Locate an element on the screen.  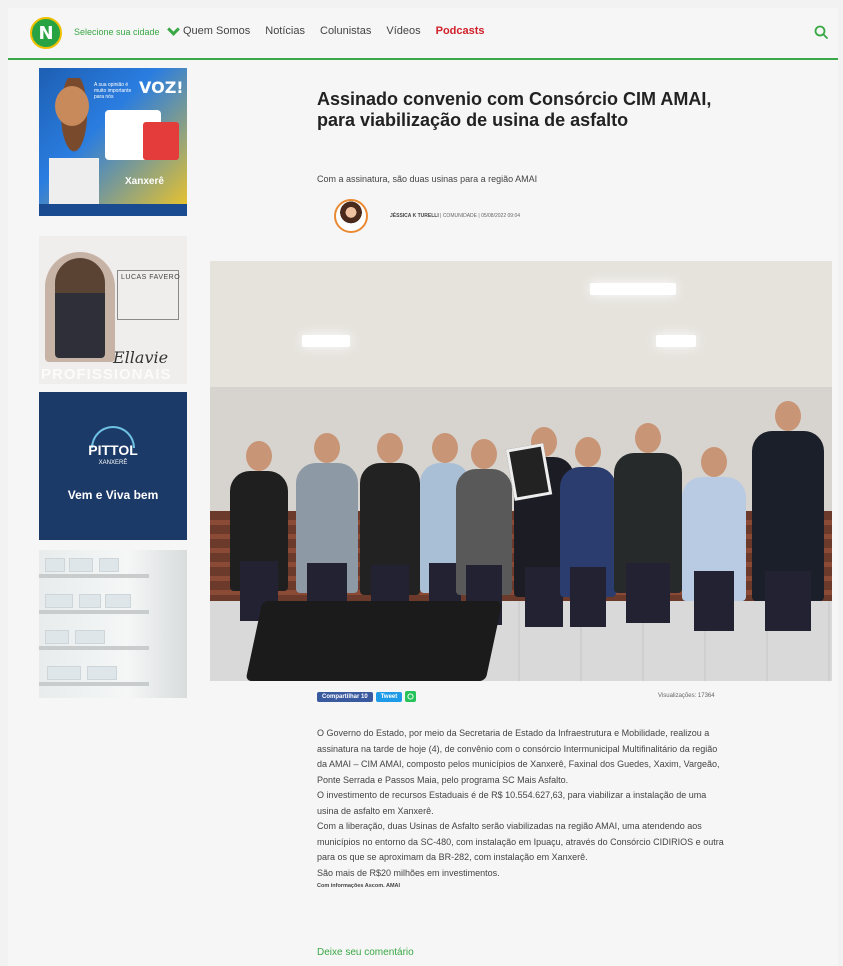
nav-quem-somos: Quem Somos is located at coordinates (216, 31).